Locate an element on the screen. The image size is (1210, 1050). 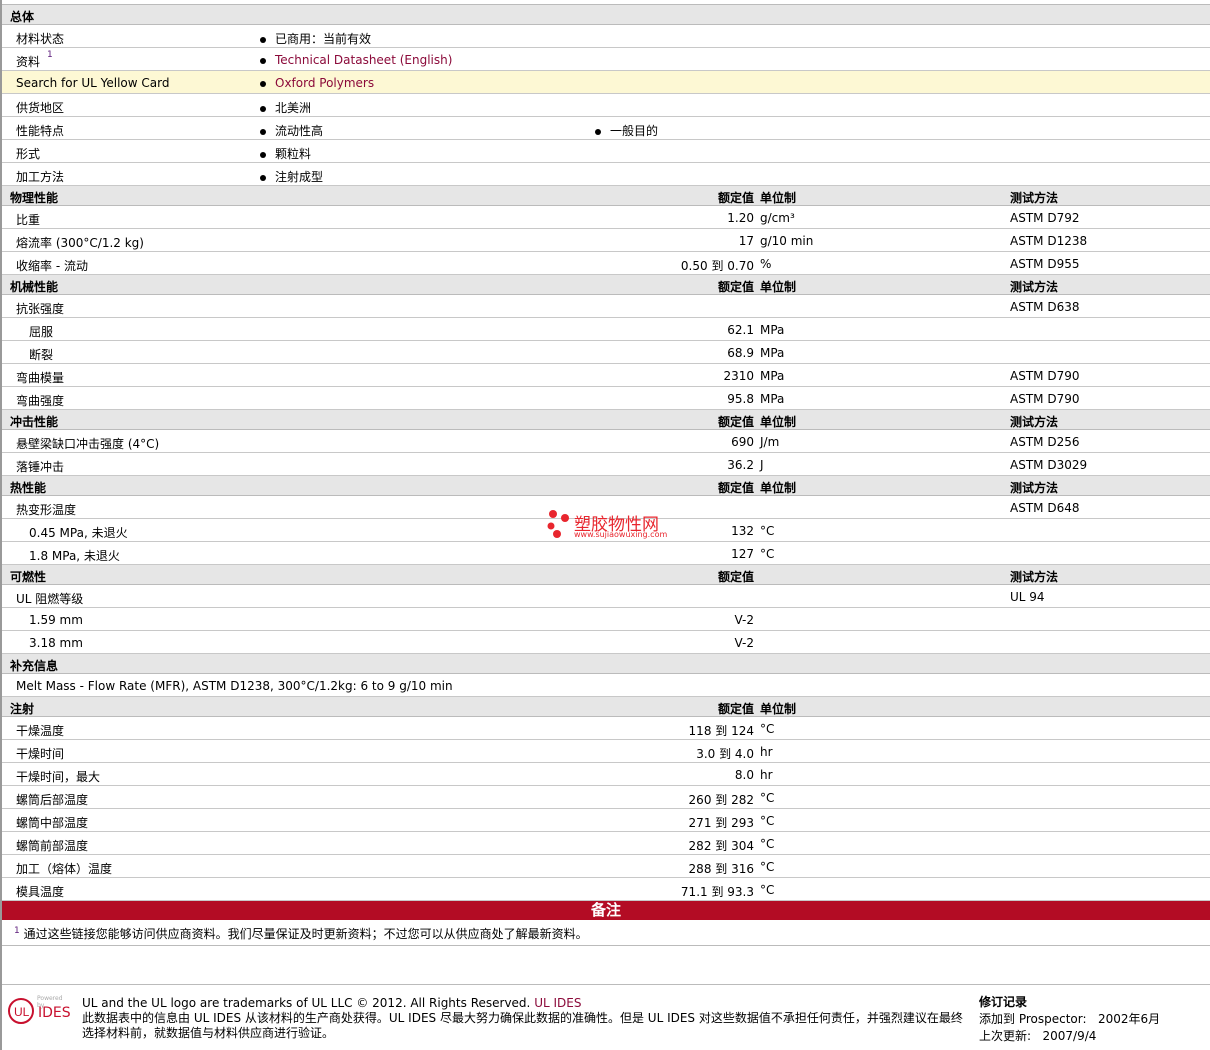
property-row: 螺筒前部温度 282 到 304 °C is located at coordinates (606, 843).